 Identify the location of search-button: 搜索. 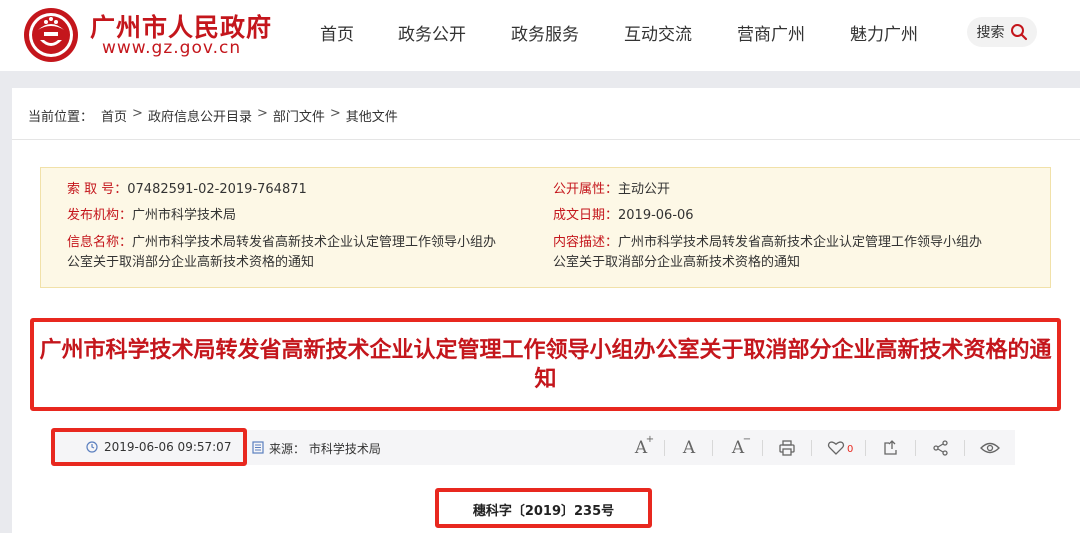
(1002, 32).